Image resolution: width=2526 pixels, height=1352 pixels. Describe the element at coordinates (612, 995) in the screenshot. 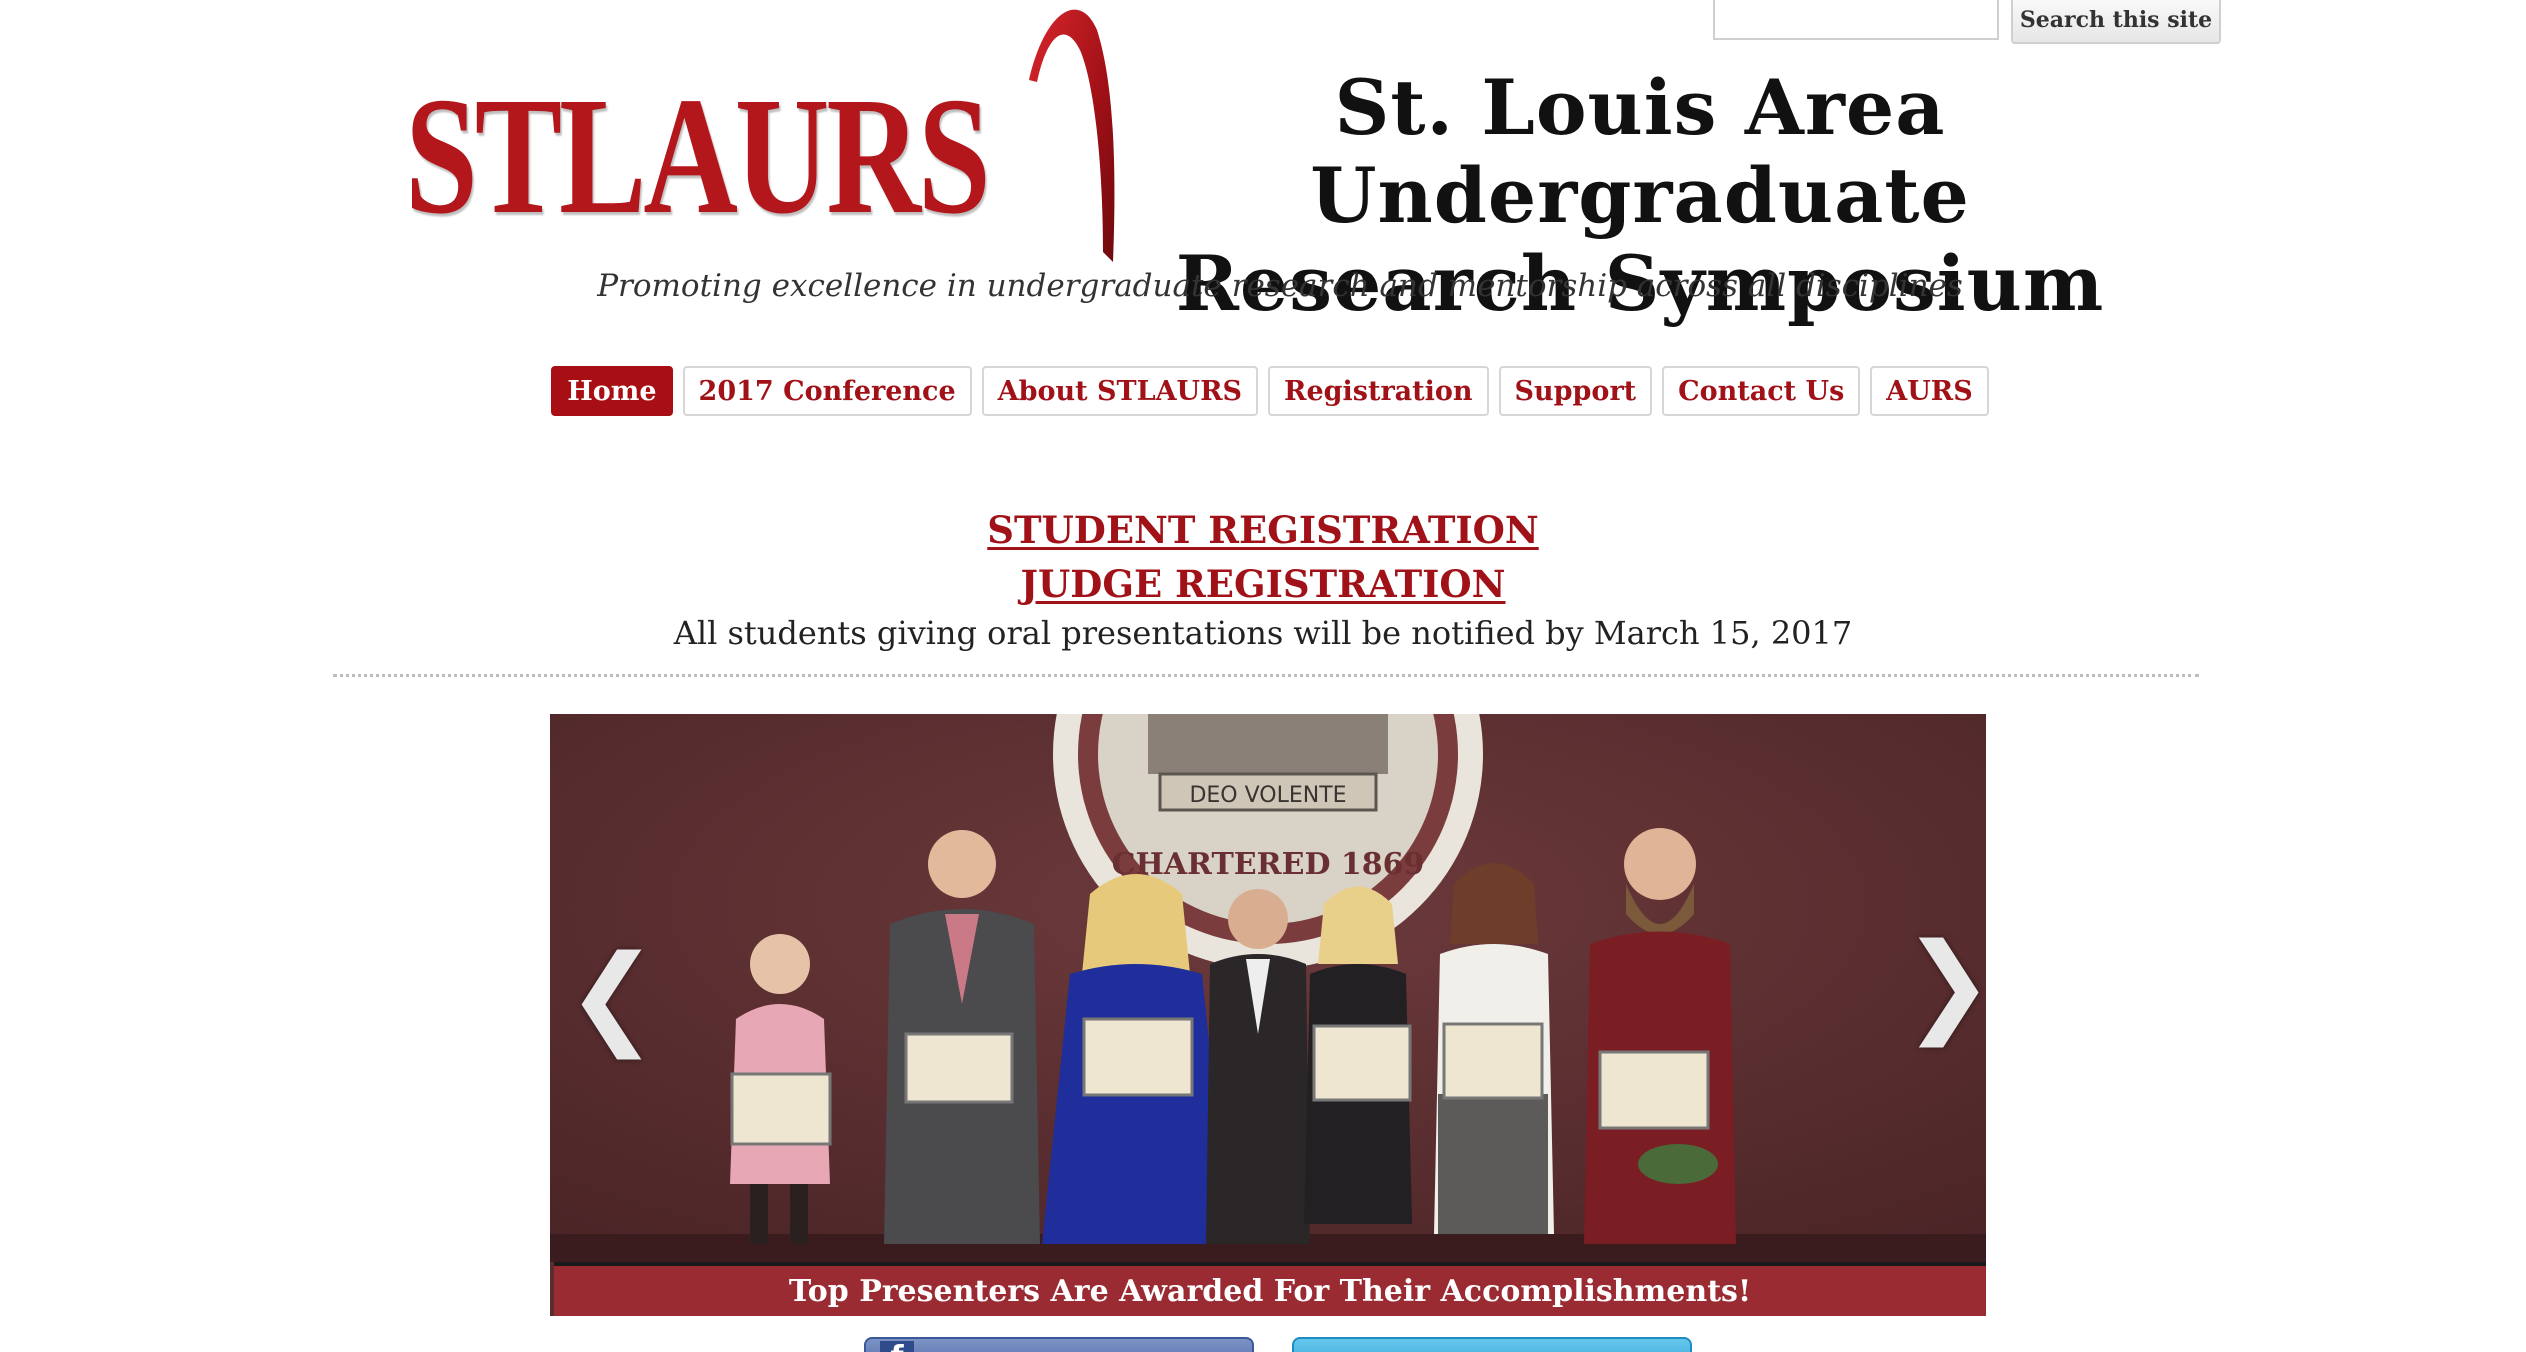

I see `slider-prev-button: ❮` at that location.